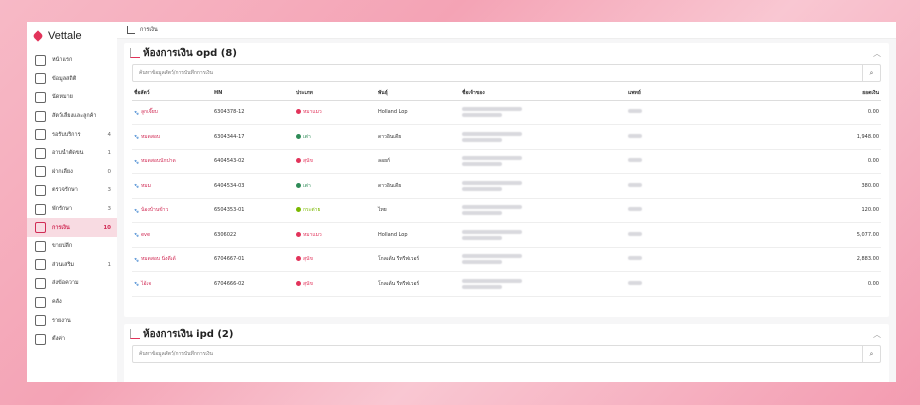  What do you see at coordinates (418, 259) in the screenshot?
I see `breed-cell: โกลเด้น รีทรีฟเวอร์` at bounding box center [418, 259].